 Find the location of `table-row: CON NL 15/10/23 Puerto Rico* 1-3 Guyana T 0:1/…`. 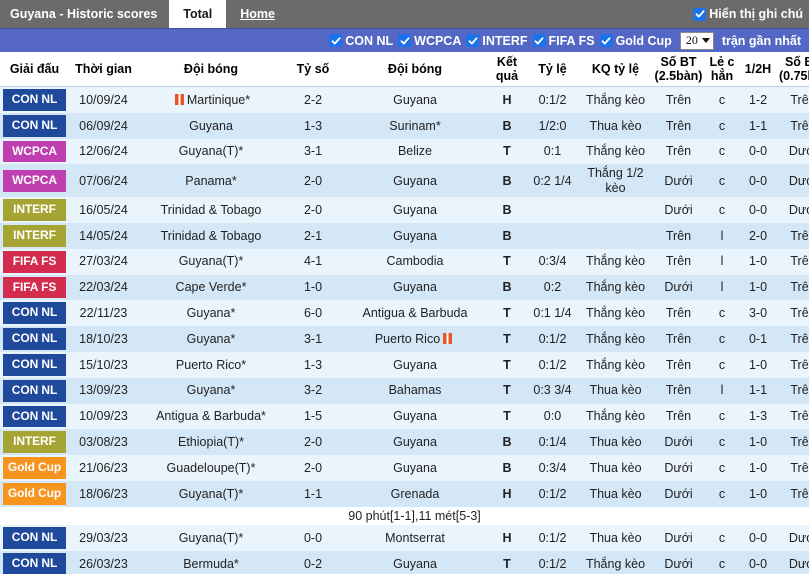

table-row: CON NL 15/10/23 Puerto Rico* 1-3 Guyana T 0:1/… is located at coordinates (404, 364).